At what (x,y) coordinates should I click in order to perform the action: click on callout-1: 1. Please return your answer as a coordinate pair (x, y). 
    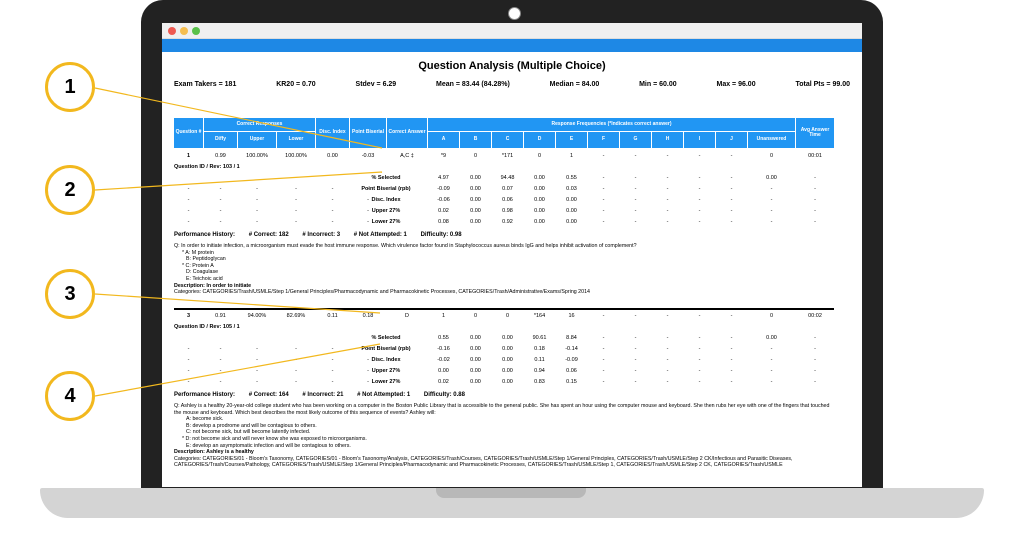
    Looking at the image, I should click on (70, 87).